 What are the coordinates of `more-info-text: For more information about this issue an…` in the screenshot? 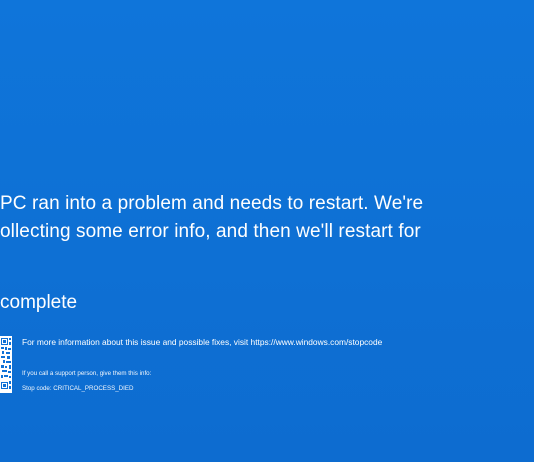 It's located at (202, 342).